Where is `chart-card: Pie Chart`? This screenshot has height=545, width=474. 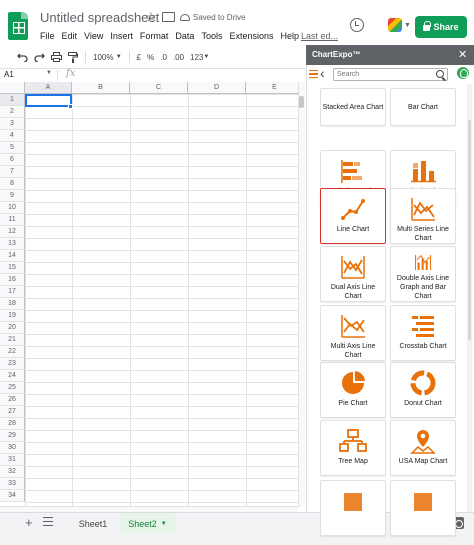
chart-card: Pie Chart is located at coordinates (353, 390).